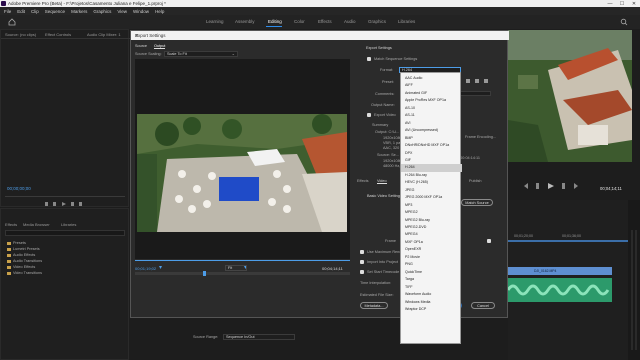 The image size is (640, 360). Describe the element at coordinates (431, 108) in the screenshot. I see `format-option: AS-10` at that location.